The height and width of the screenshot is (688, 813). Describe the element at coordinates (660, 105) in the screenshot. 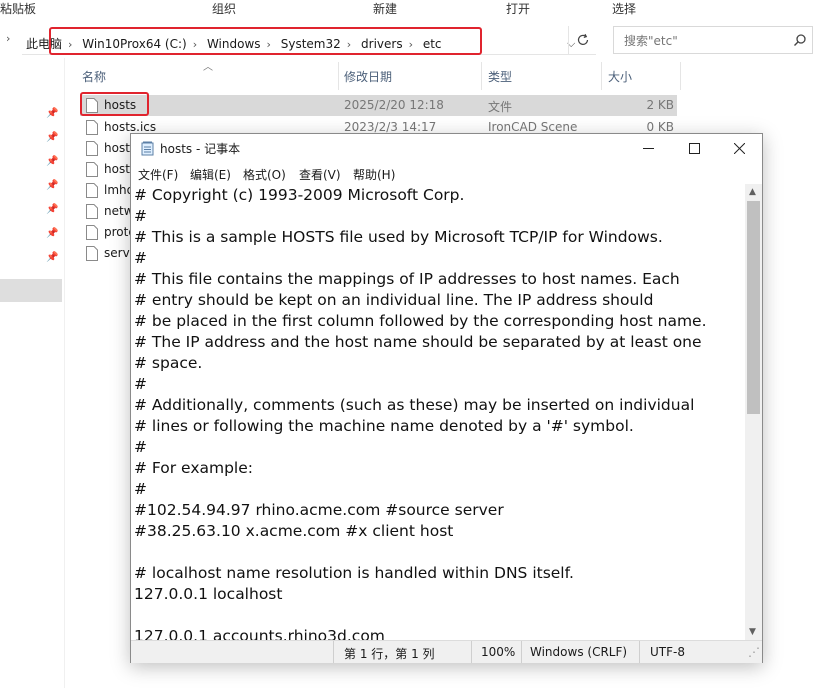

I see `file-size: 2 KB` at that location.